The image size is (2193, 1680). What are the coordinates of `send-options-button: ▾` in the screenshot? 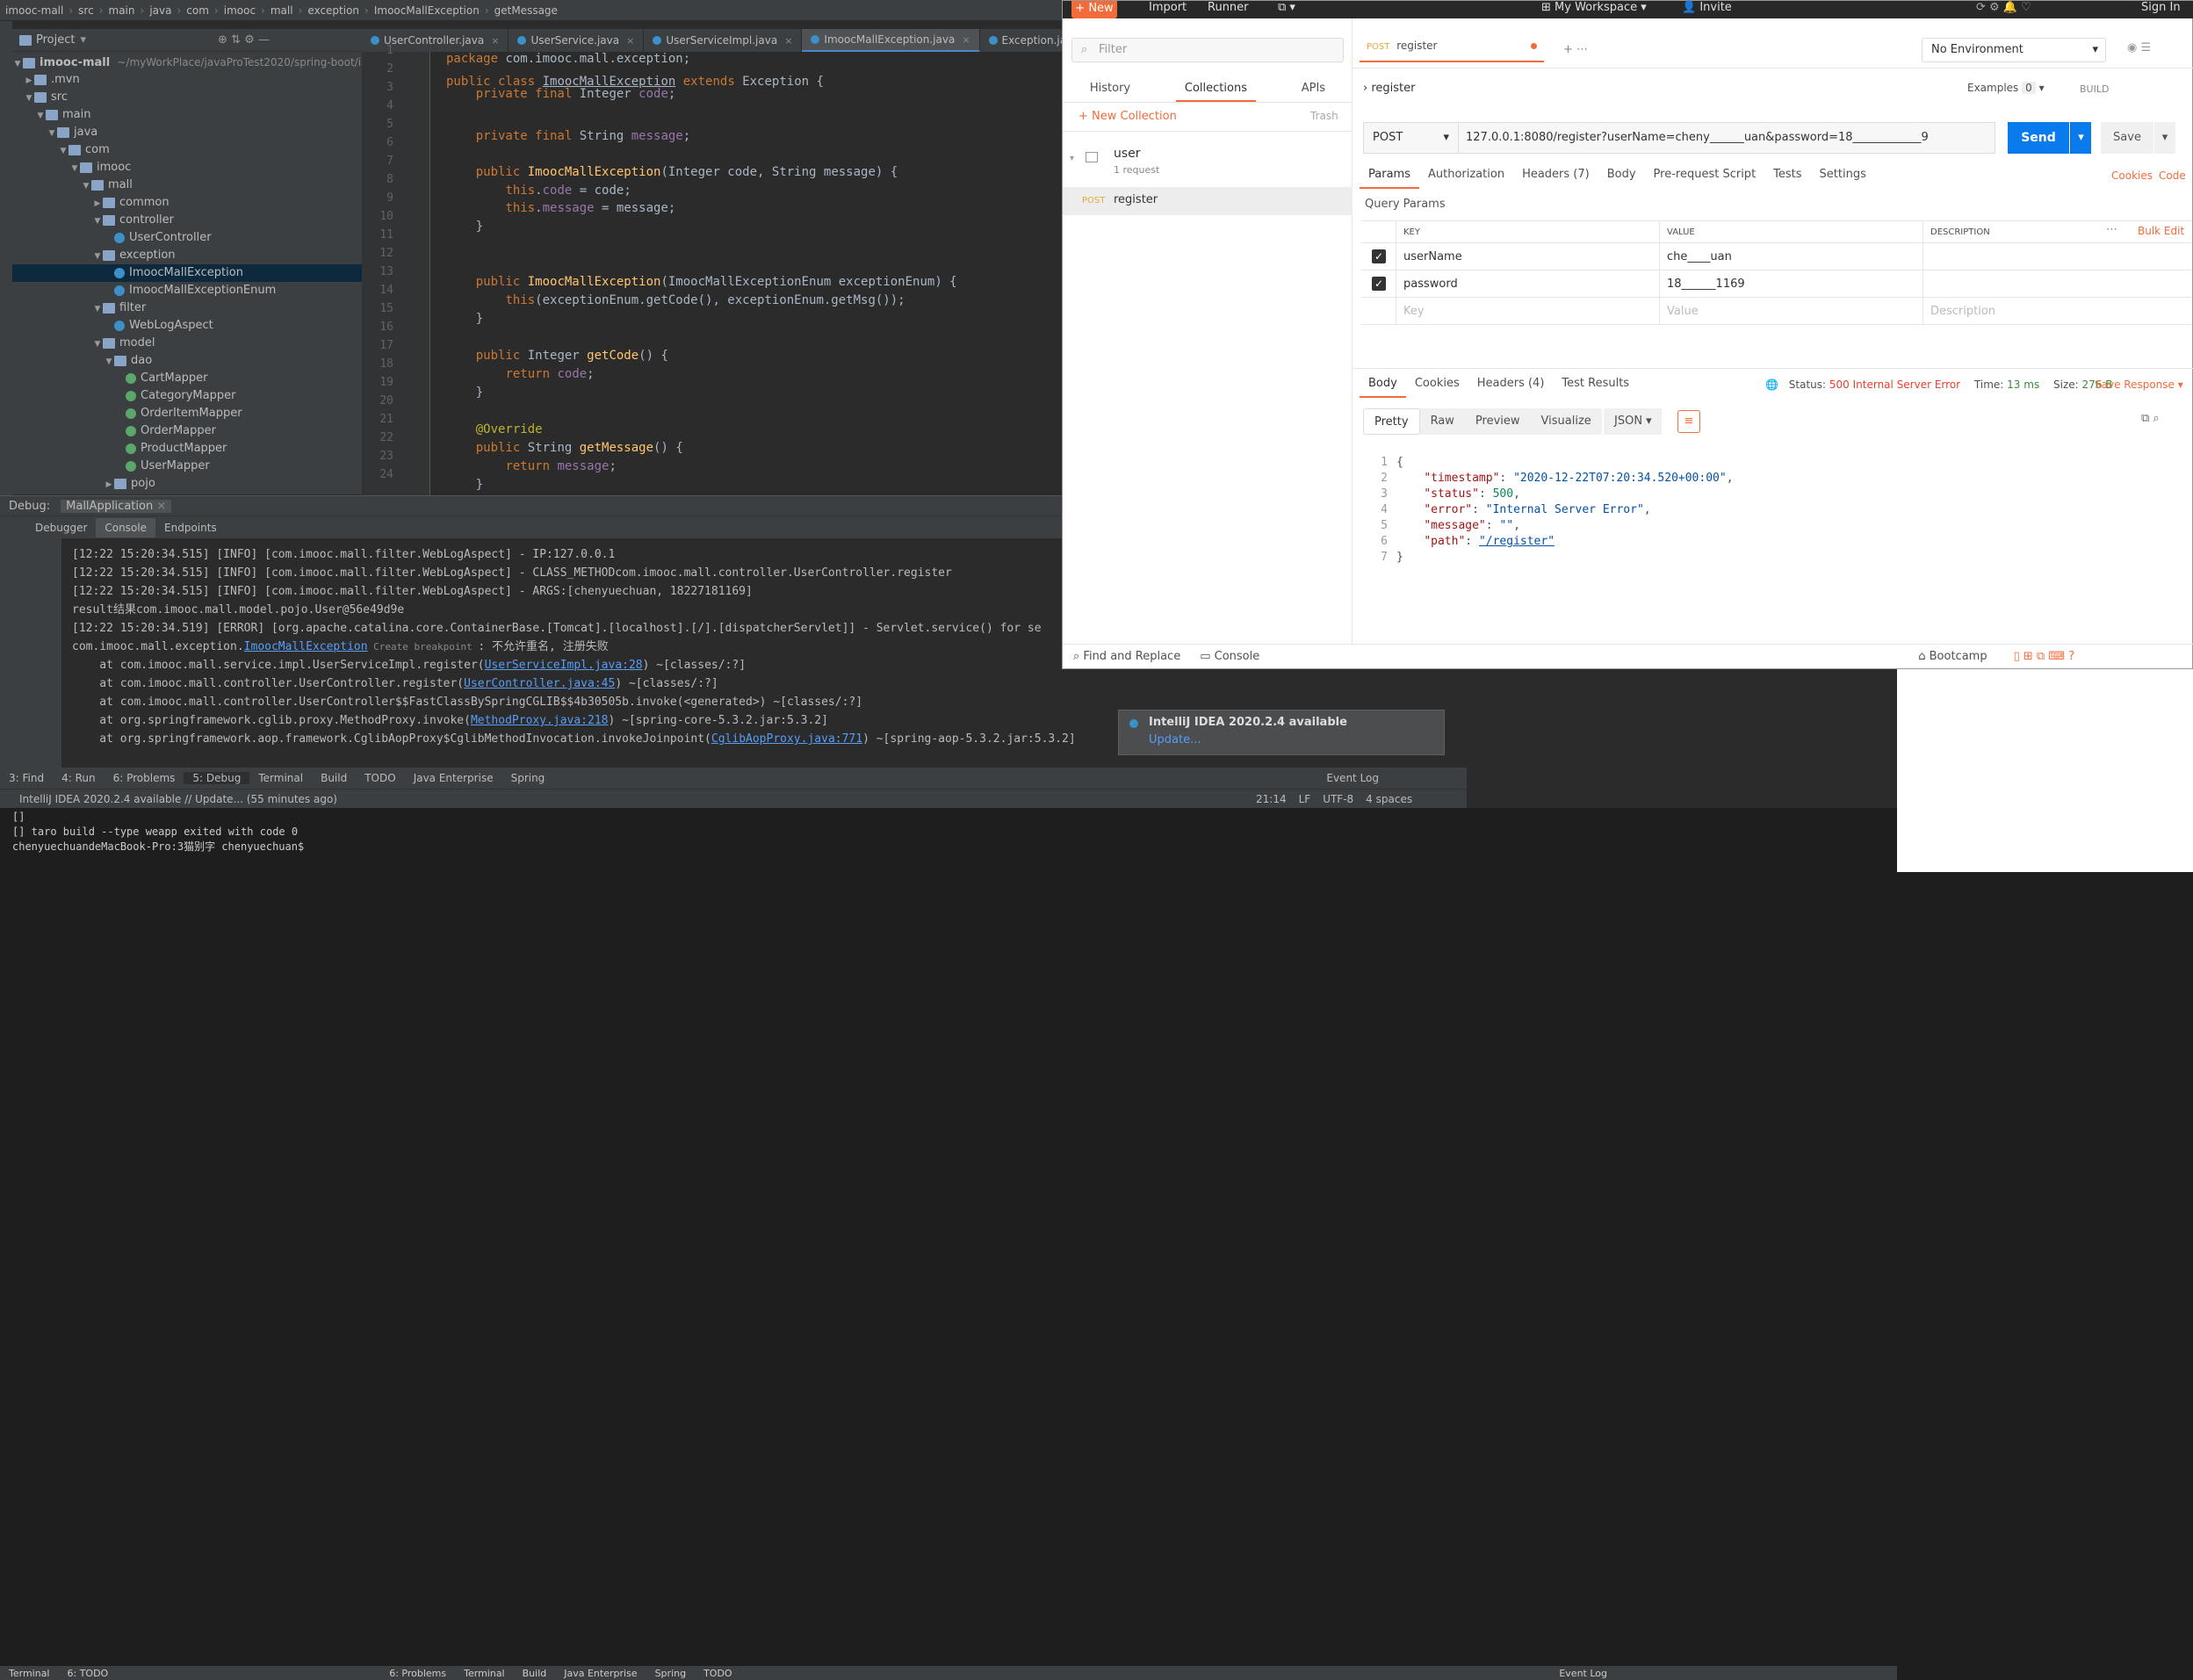 It's located at (2080, 138).